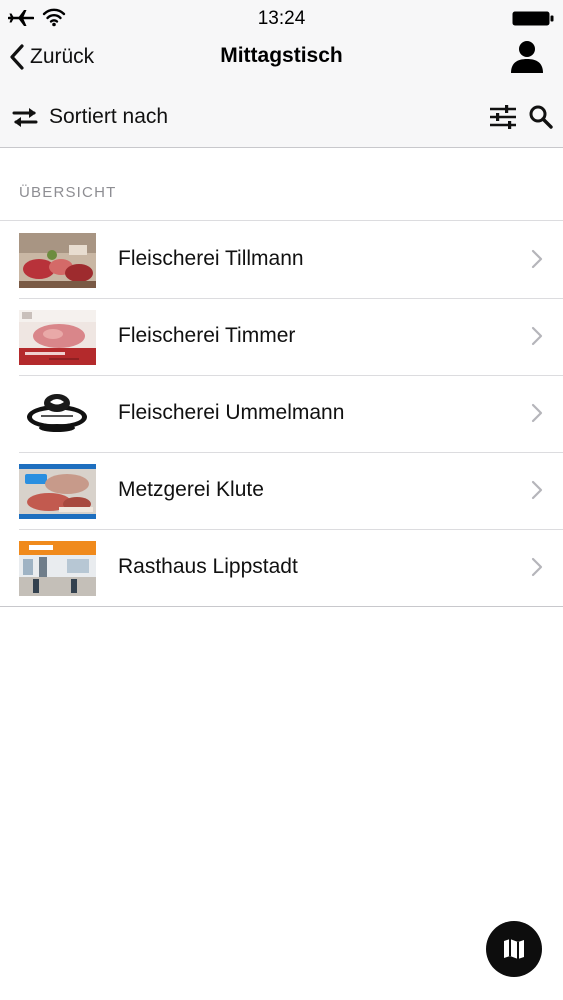 The height and width of the screenshot is (1000, 563). I want to click on map-icon, so click(514, 949).